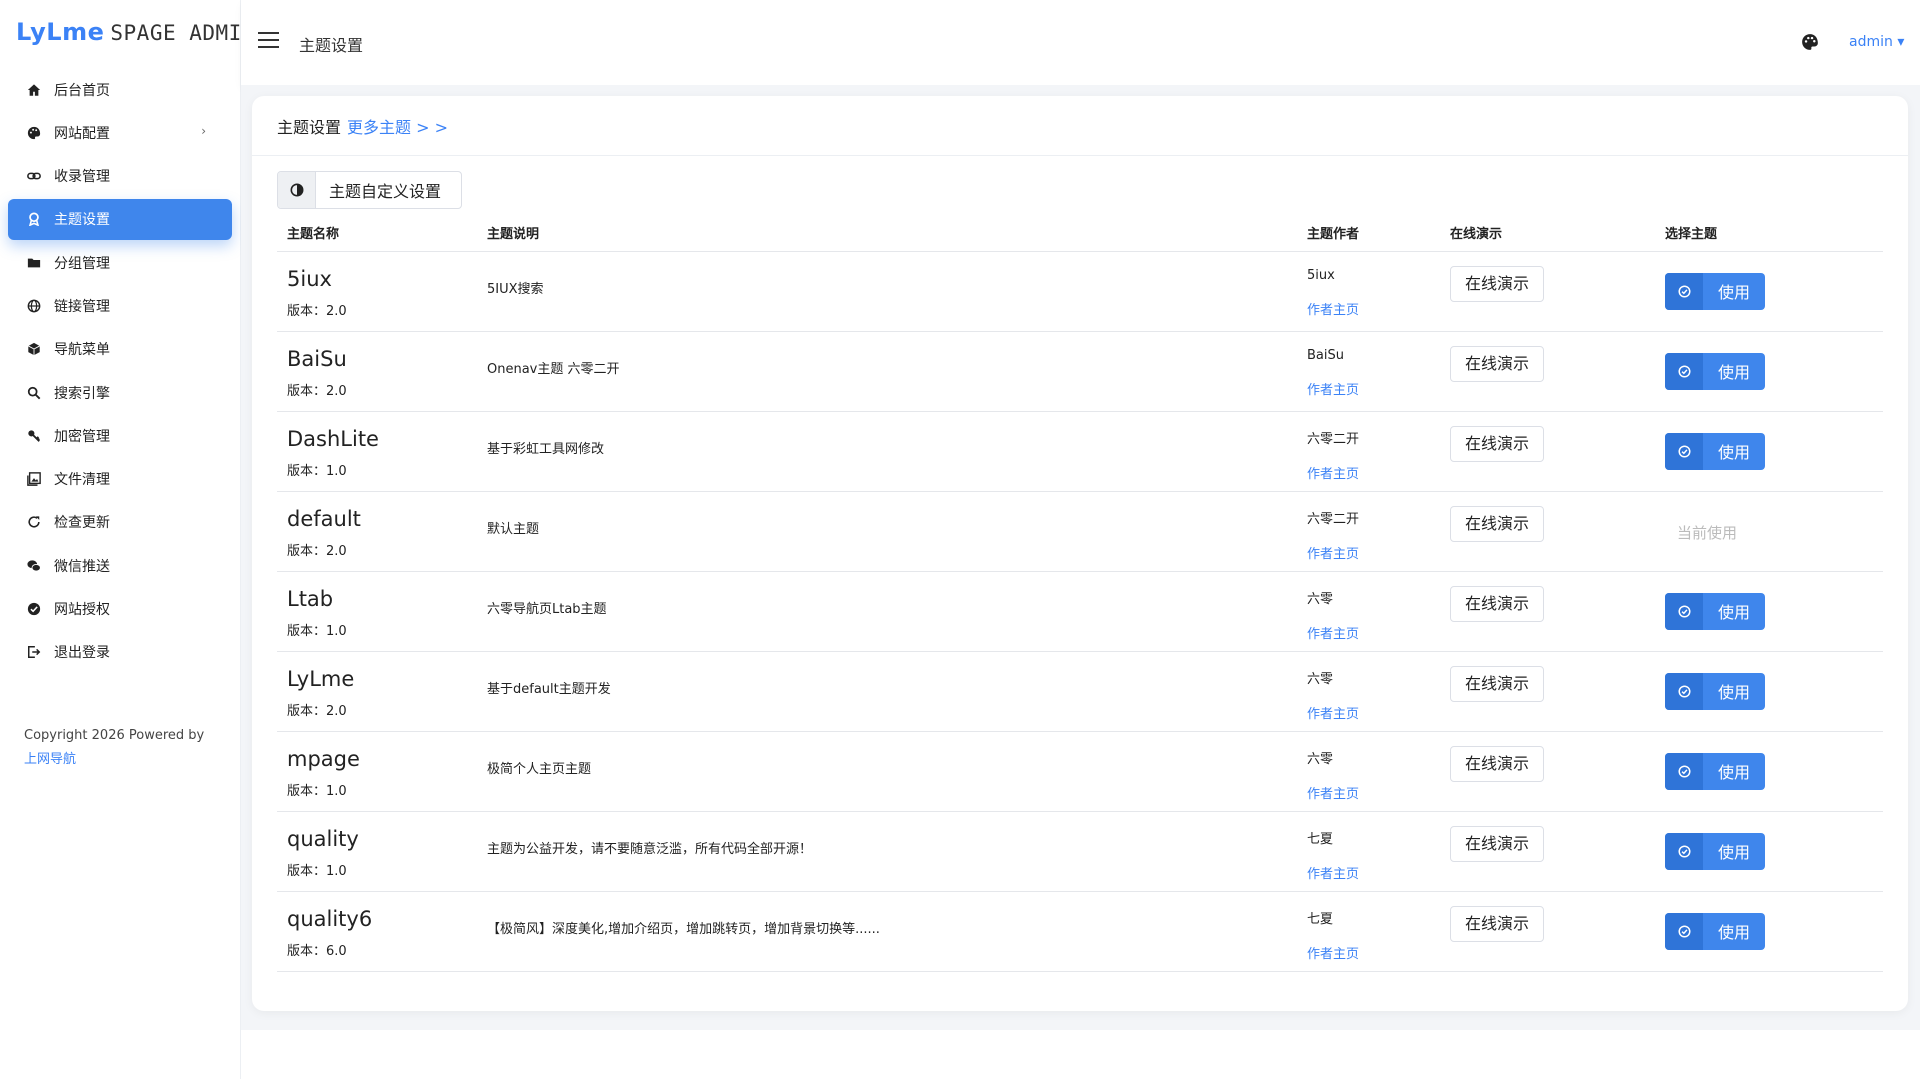 The width and height of the screenshot is (1920, 1079). I want to click on folder-icon, so click(34, 263).